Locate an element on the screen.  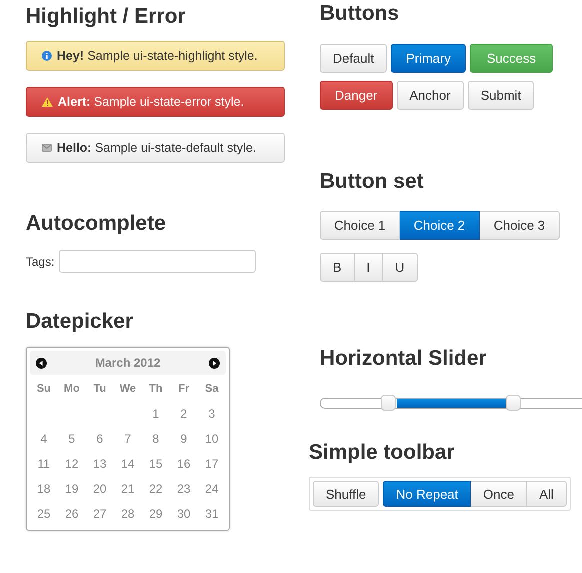
calendar-day: 3 is located at coordinates (212, 414).